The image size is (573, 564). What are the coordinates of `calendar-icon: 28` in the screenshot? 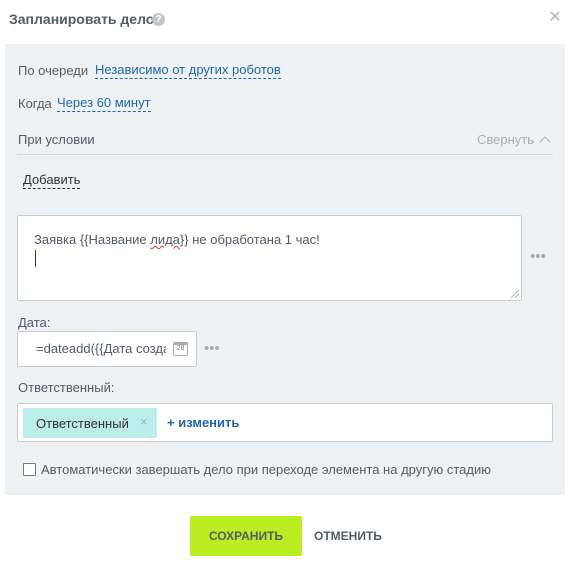 It's located at (180, 349).